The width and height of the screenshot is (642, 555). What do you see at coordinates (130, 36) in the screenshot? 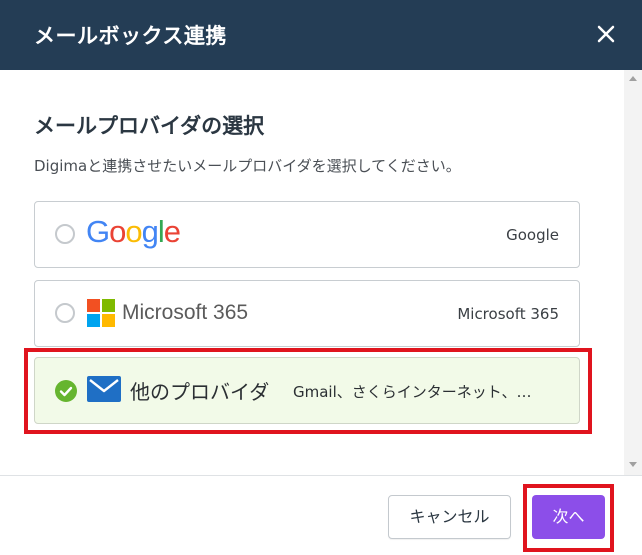
I see `dialog-title: メールボックス連携` at bounding box center [130, 36].